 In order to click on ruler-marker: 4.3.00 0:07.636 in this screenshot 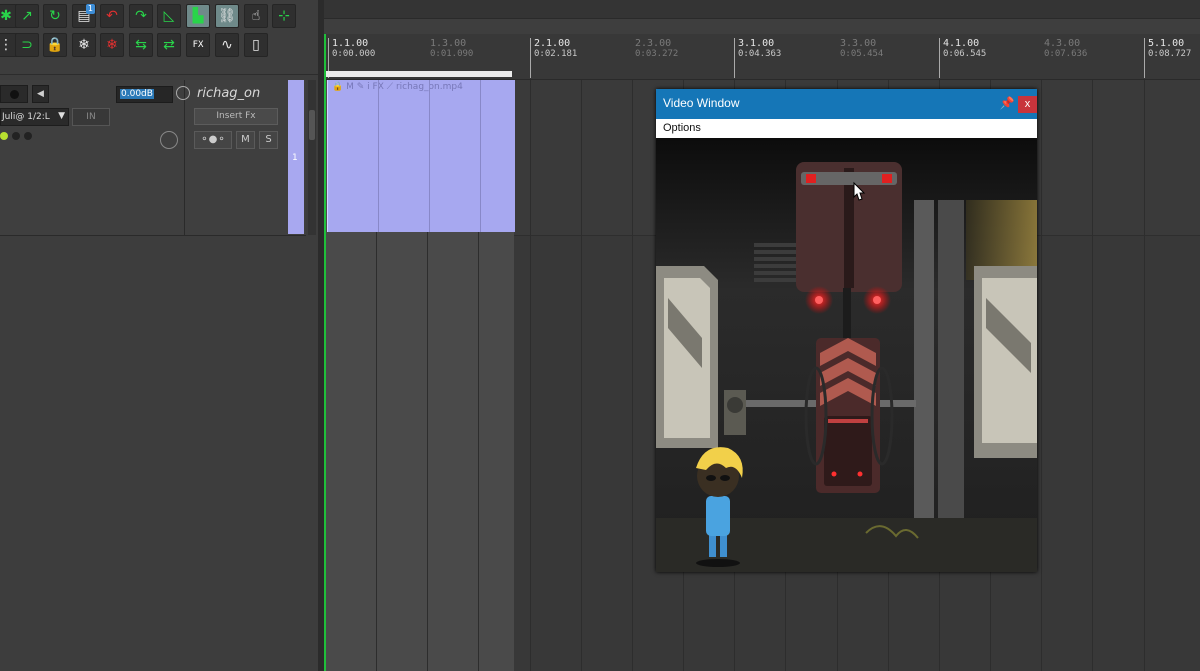, I will do `click(1066, 48)`.